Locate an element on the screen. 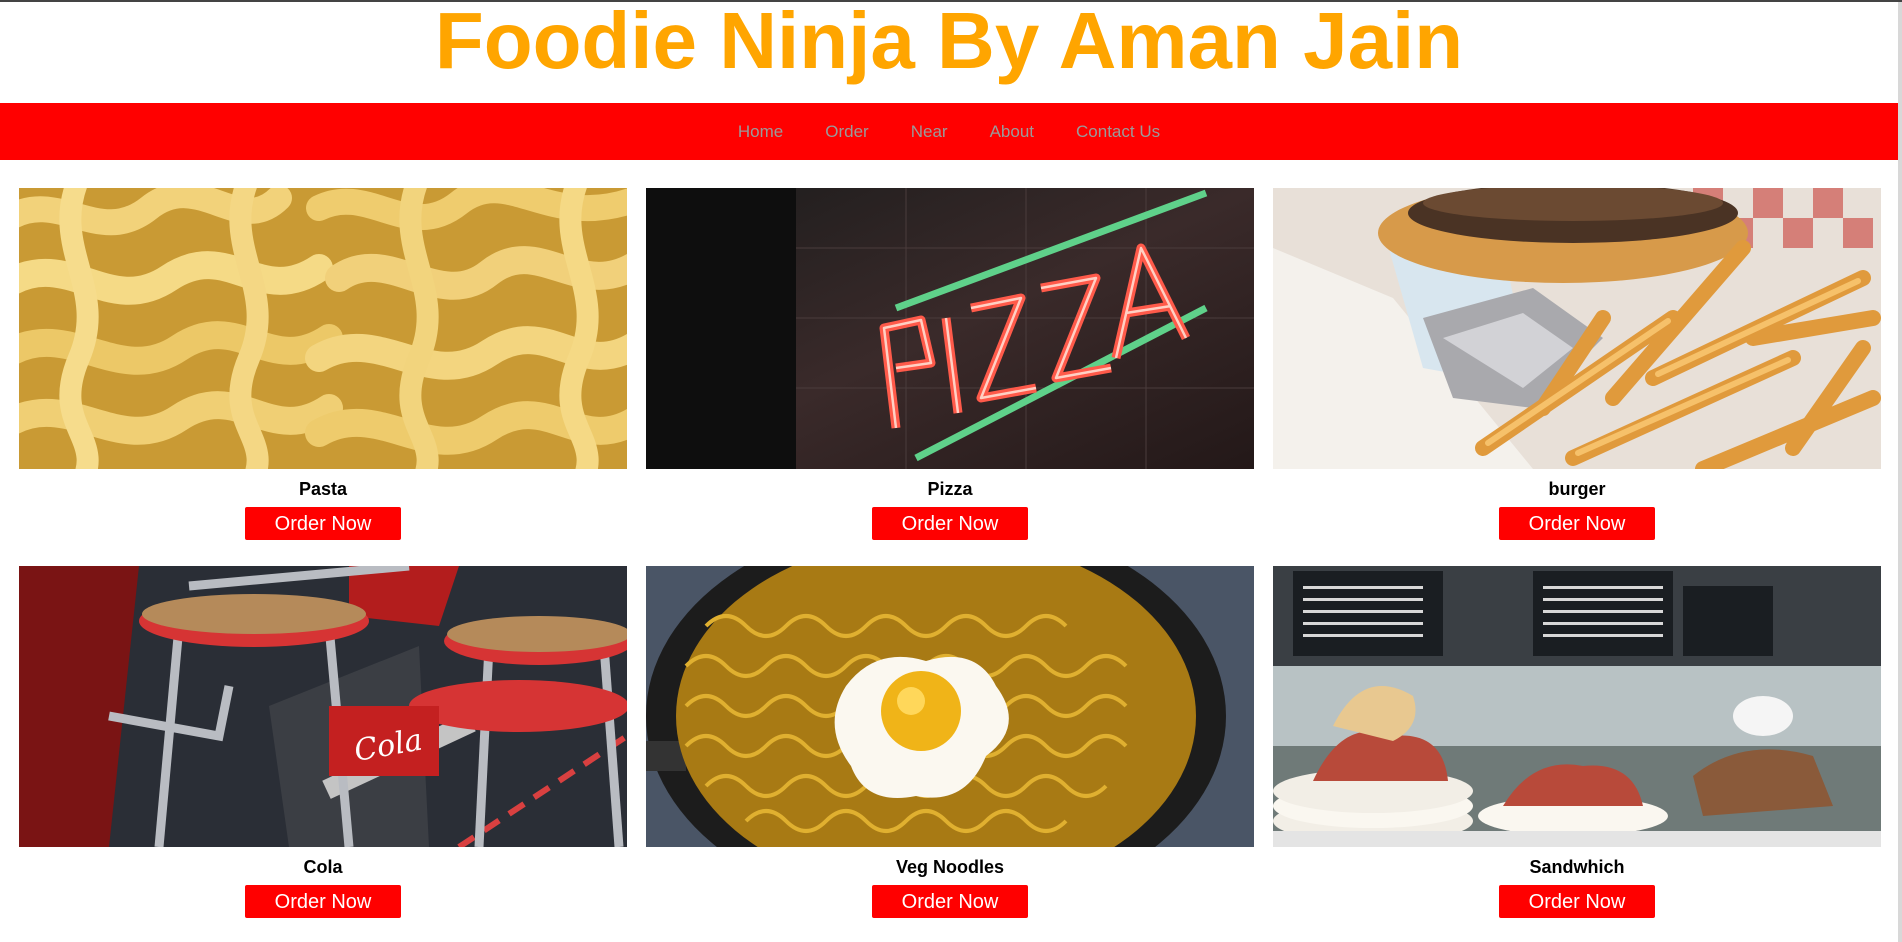  order-now-button-sandwhich: Order Now is located at coordinates (1577, 901).